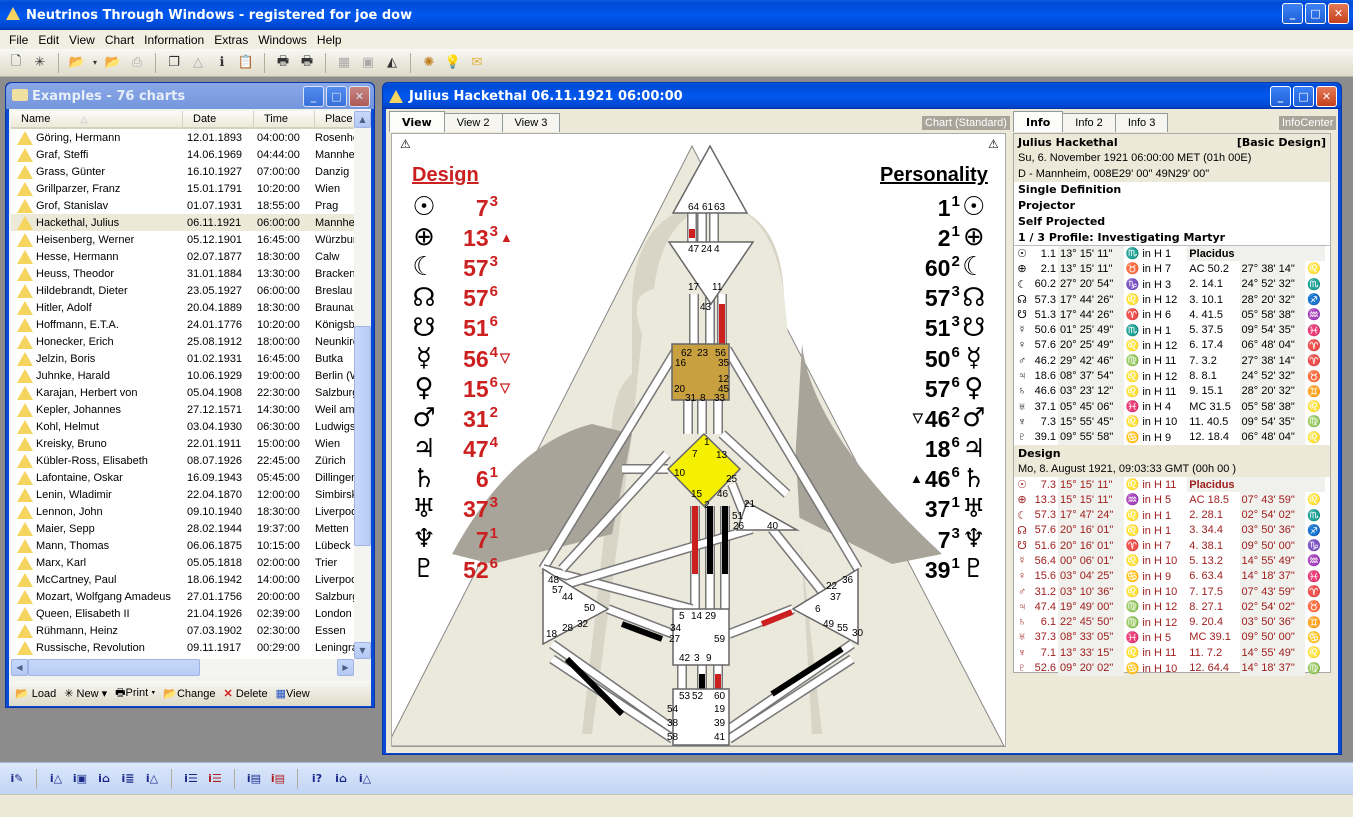 This screenshot has width=1353, height=817. What do you see at coordinates (1089, 122) in the screenshot?
I see `tab-info-2: Info 2` at bounding box center [1089, 122].